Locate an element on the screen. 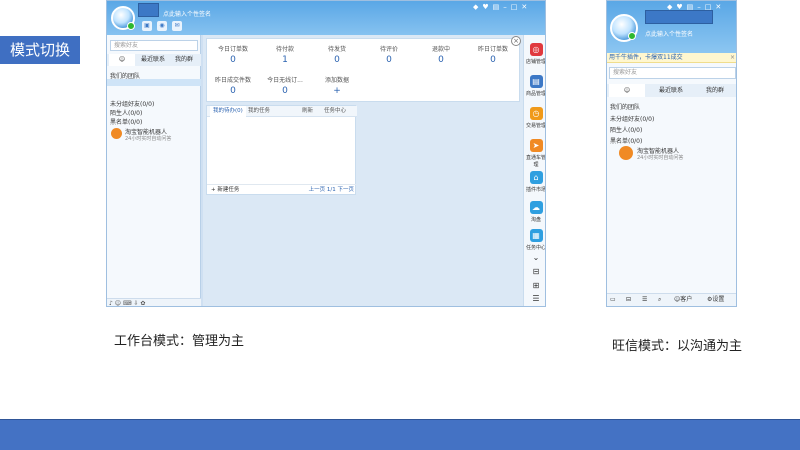 This screenshot has height=450, width=800. stat-label: 待发货 is located at coordinates (336, 49).